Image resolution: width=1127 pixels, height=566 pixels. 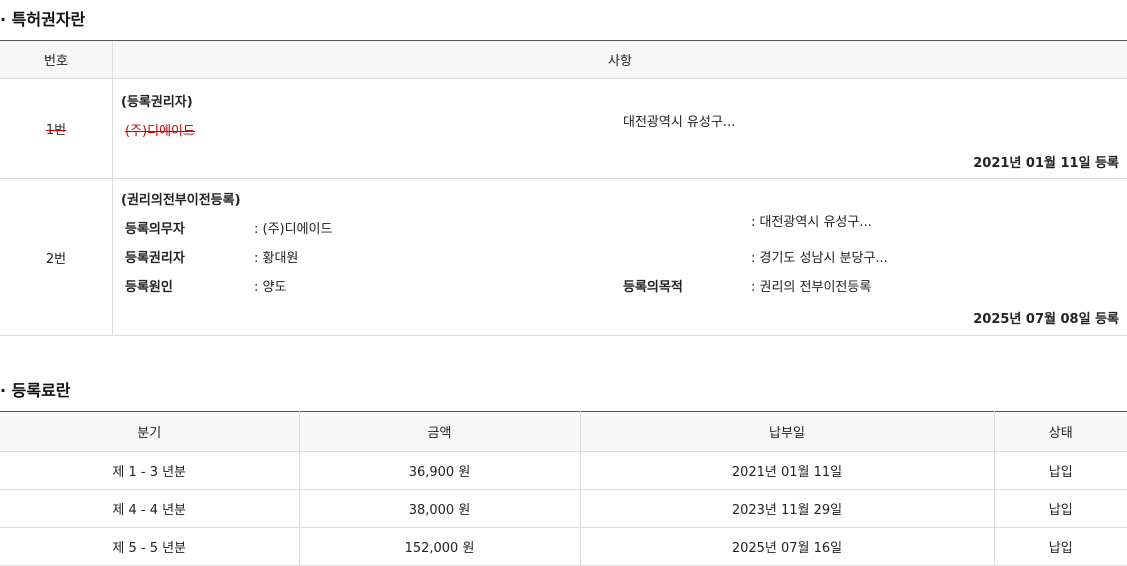 I want to click on patent-owner-table-header: 번호 사항, so click(x=563, y=59).